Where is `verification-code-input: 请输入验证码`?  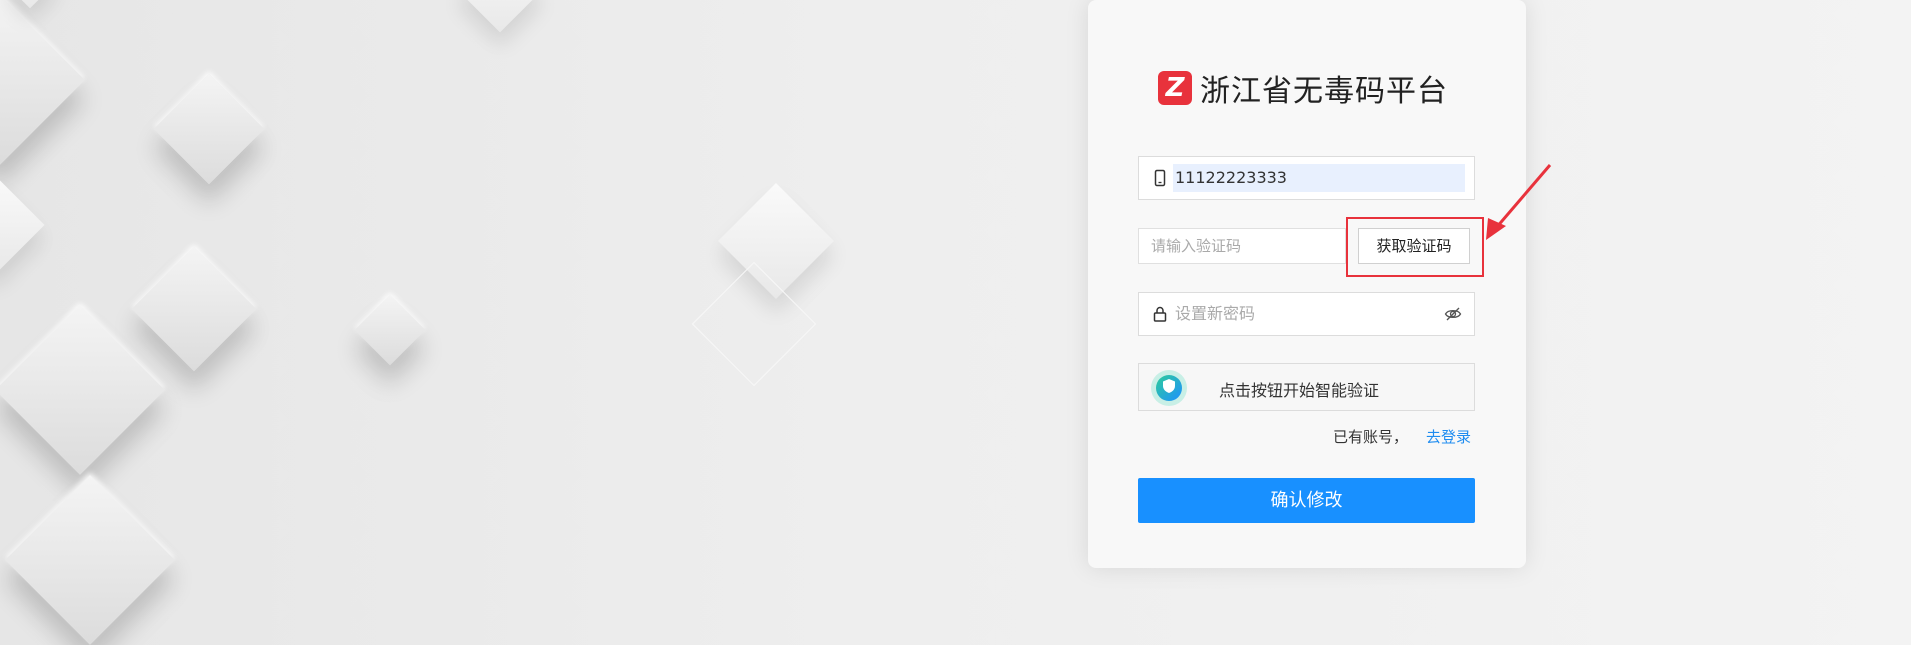 verification-code-input: 请输入验证码 is located at coordinates (1242, 246).